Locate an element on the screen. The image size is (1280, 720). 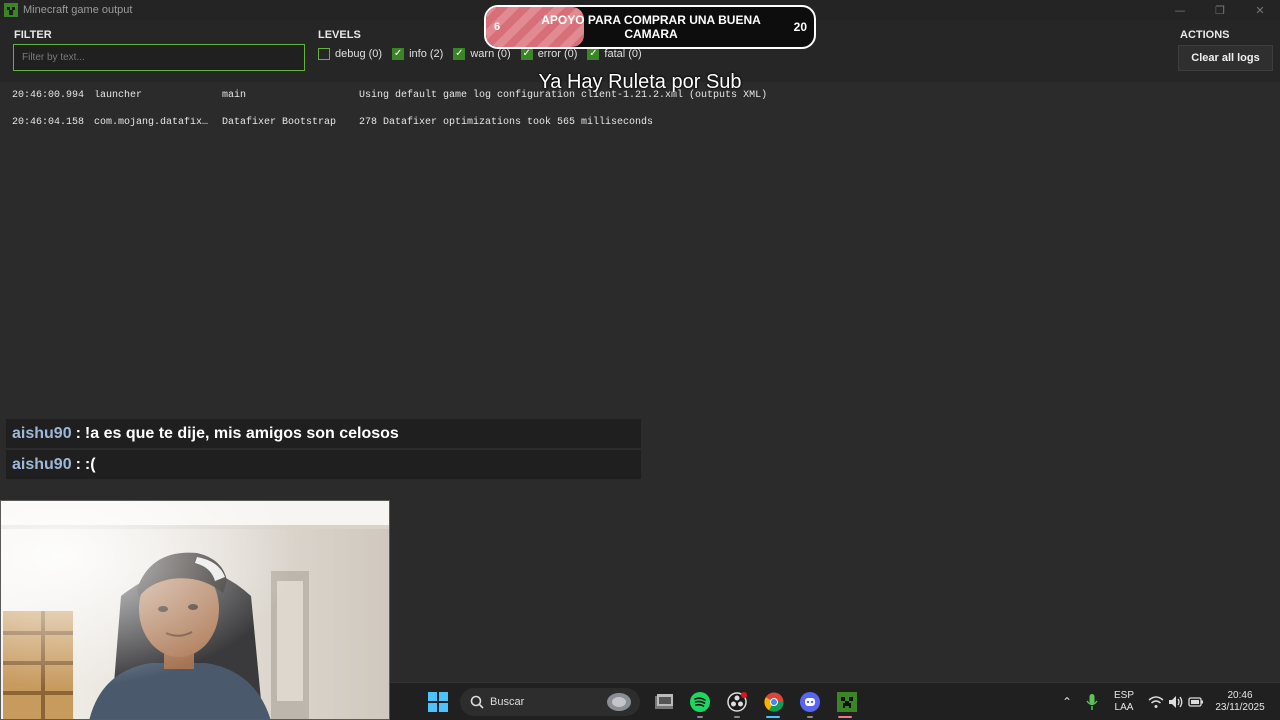
window-controls: — ❐ ✕ is located at coordinates (1220, 10).